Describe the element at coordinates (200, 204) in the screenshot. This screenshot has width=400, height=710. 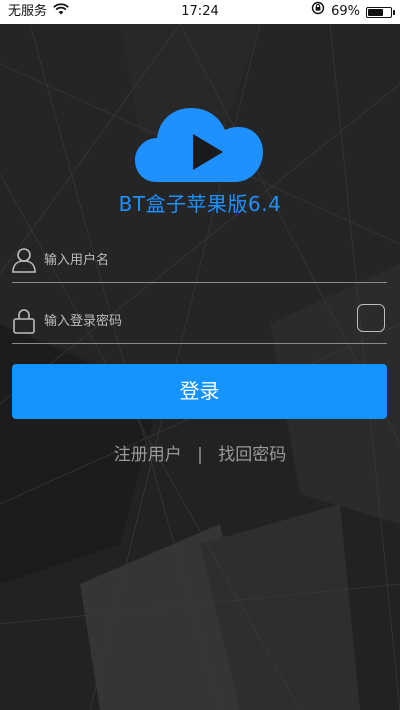
I see `app-title: BT盒子苹果版6.4` at that location.